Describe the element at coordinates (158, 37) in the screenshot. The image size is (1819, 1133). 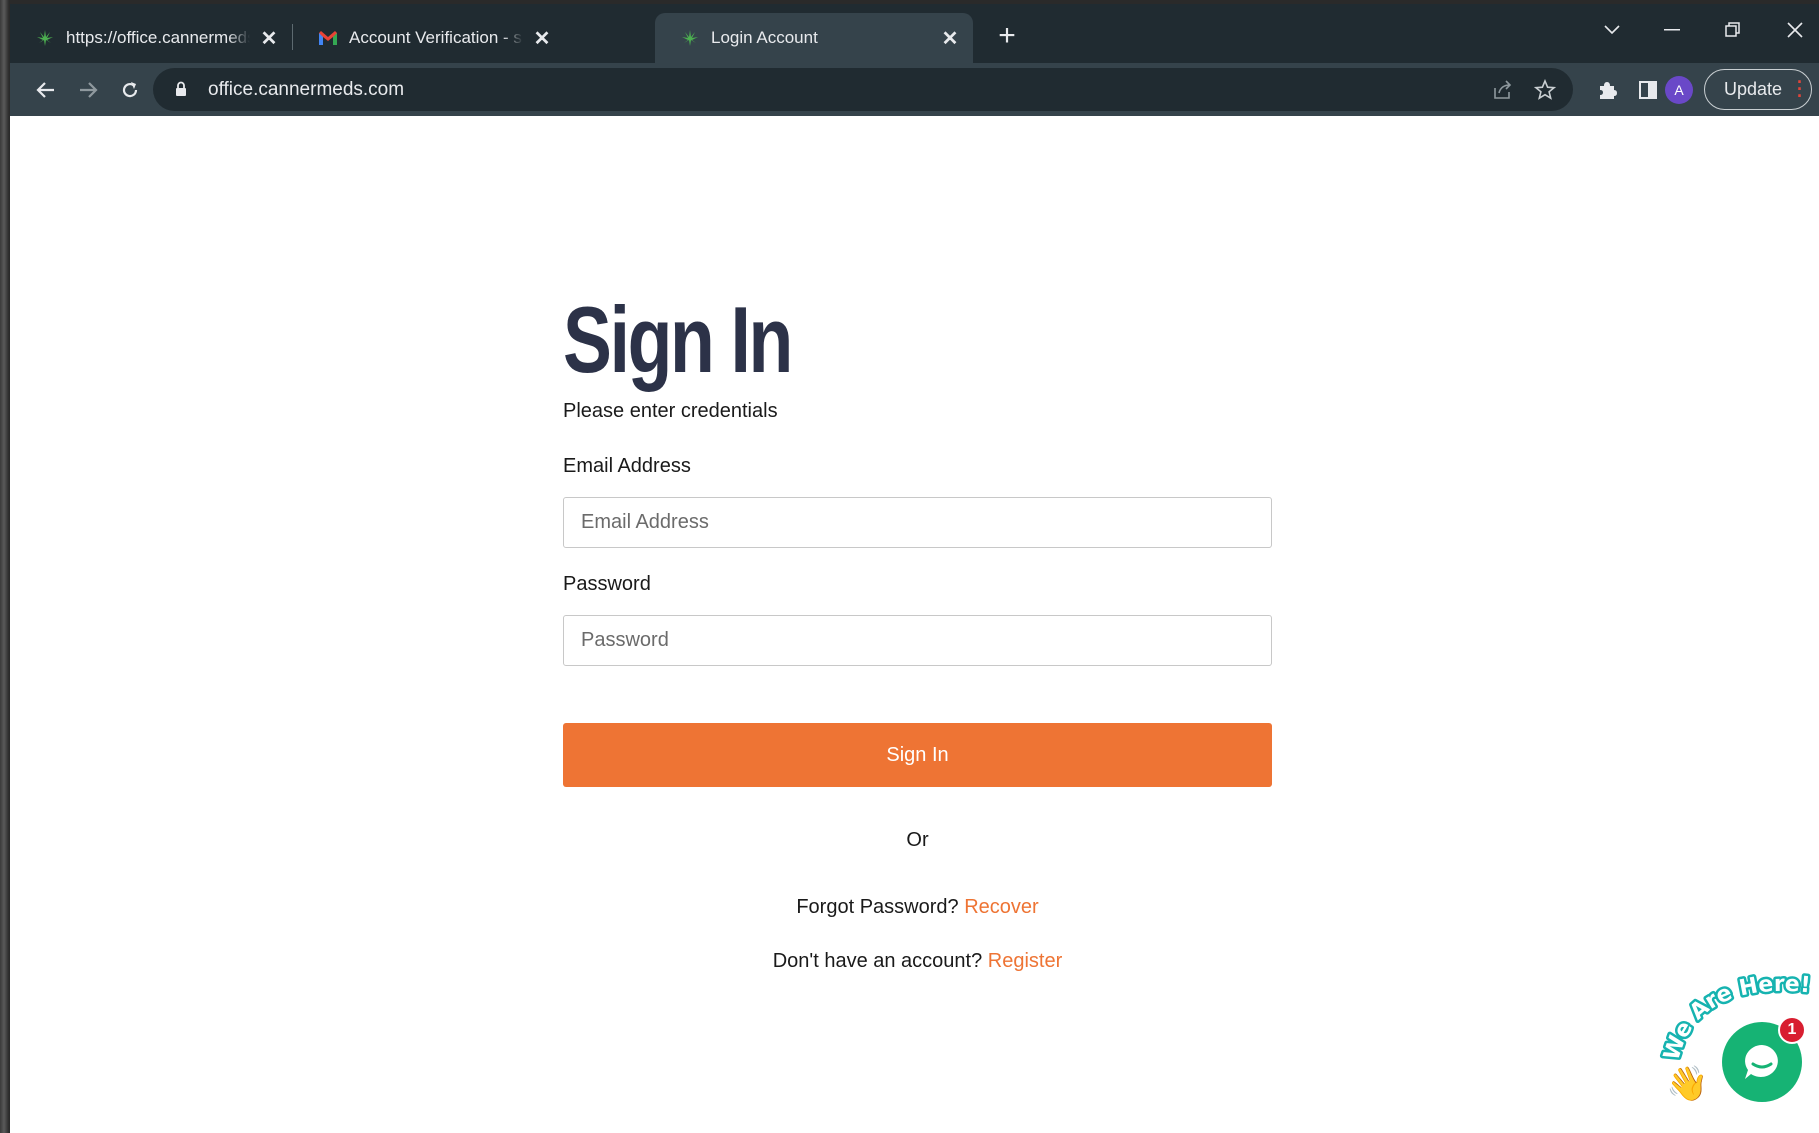
I see `tab-title: https://office.cannermeds.com/success` at that location.